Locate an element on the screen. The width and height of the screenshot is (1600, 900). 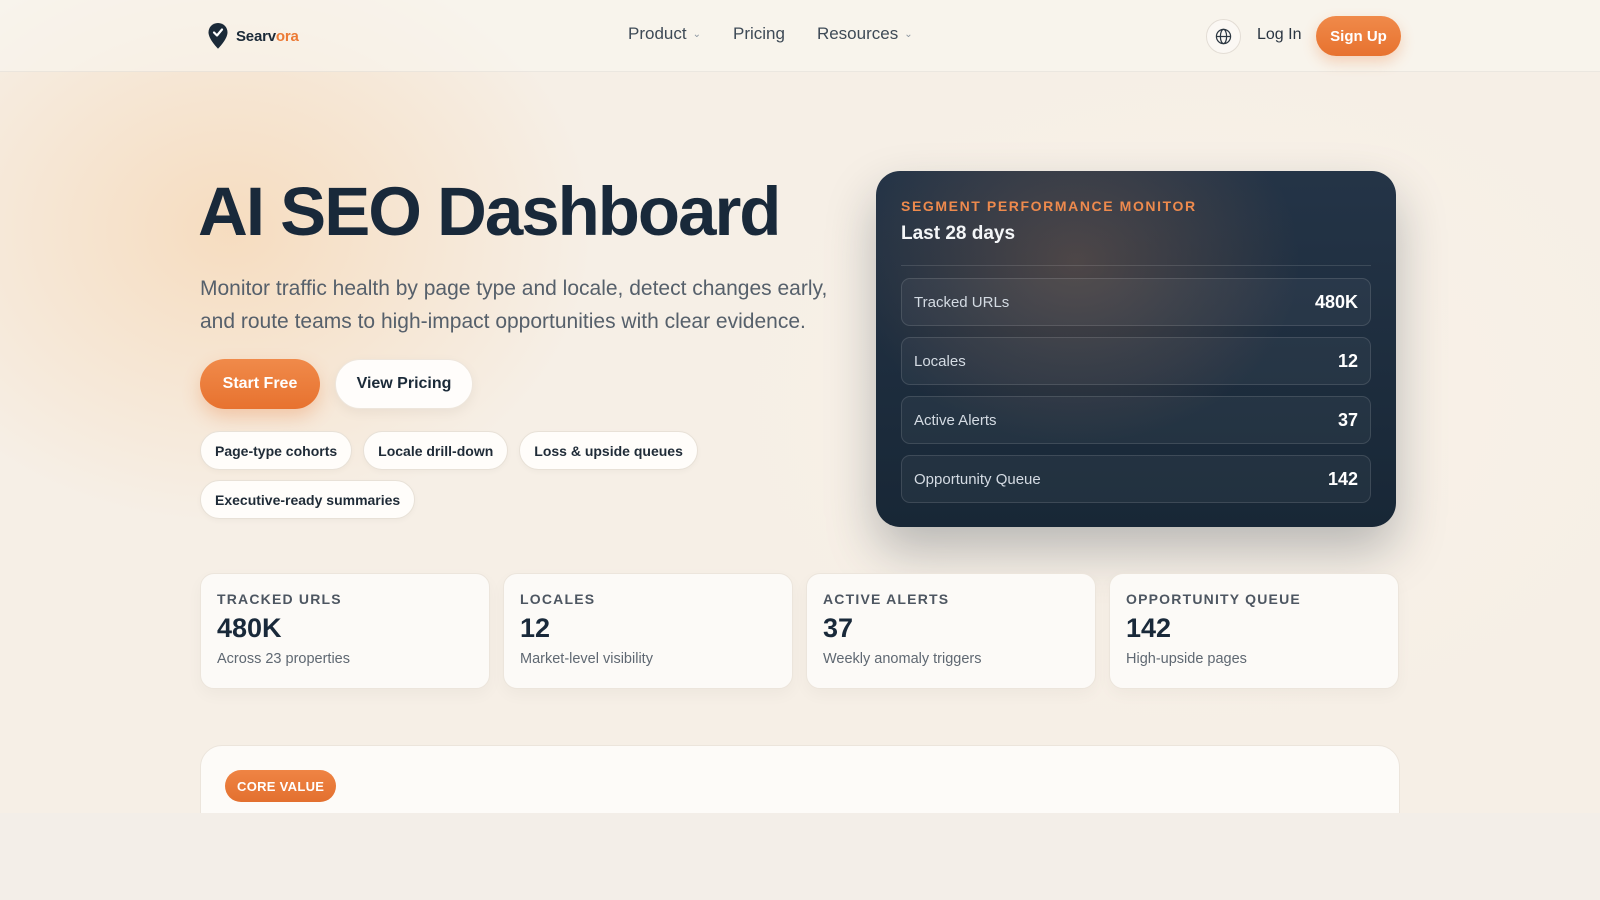
nav-resources: Resources ⌄ is located at coordinates (865, 34).